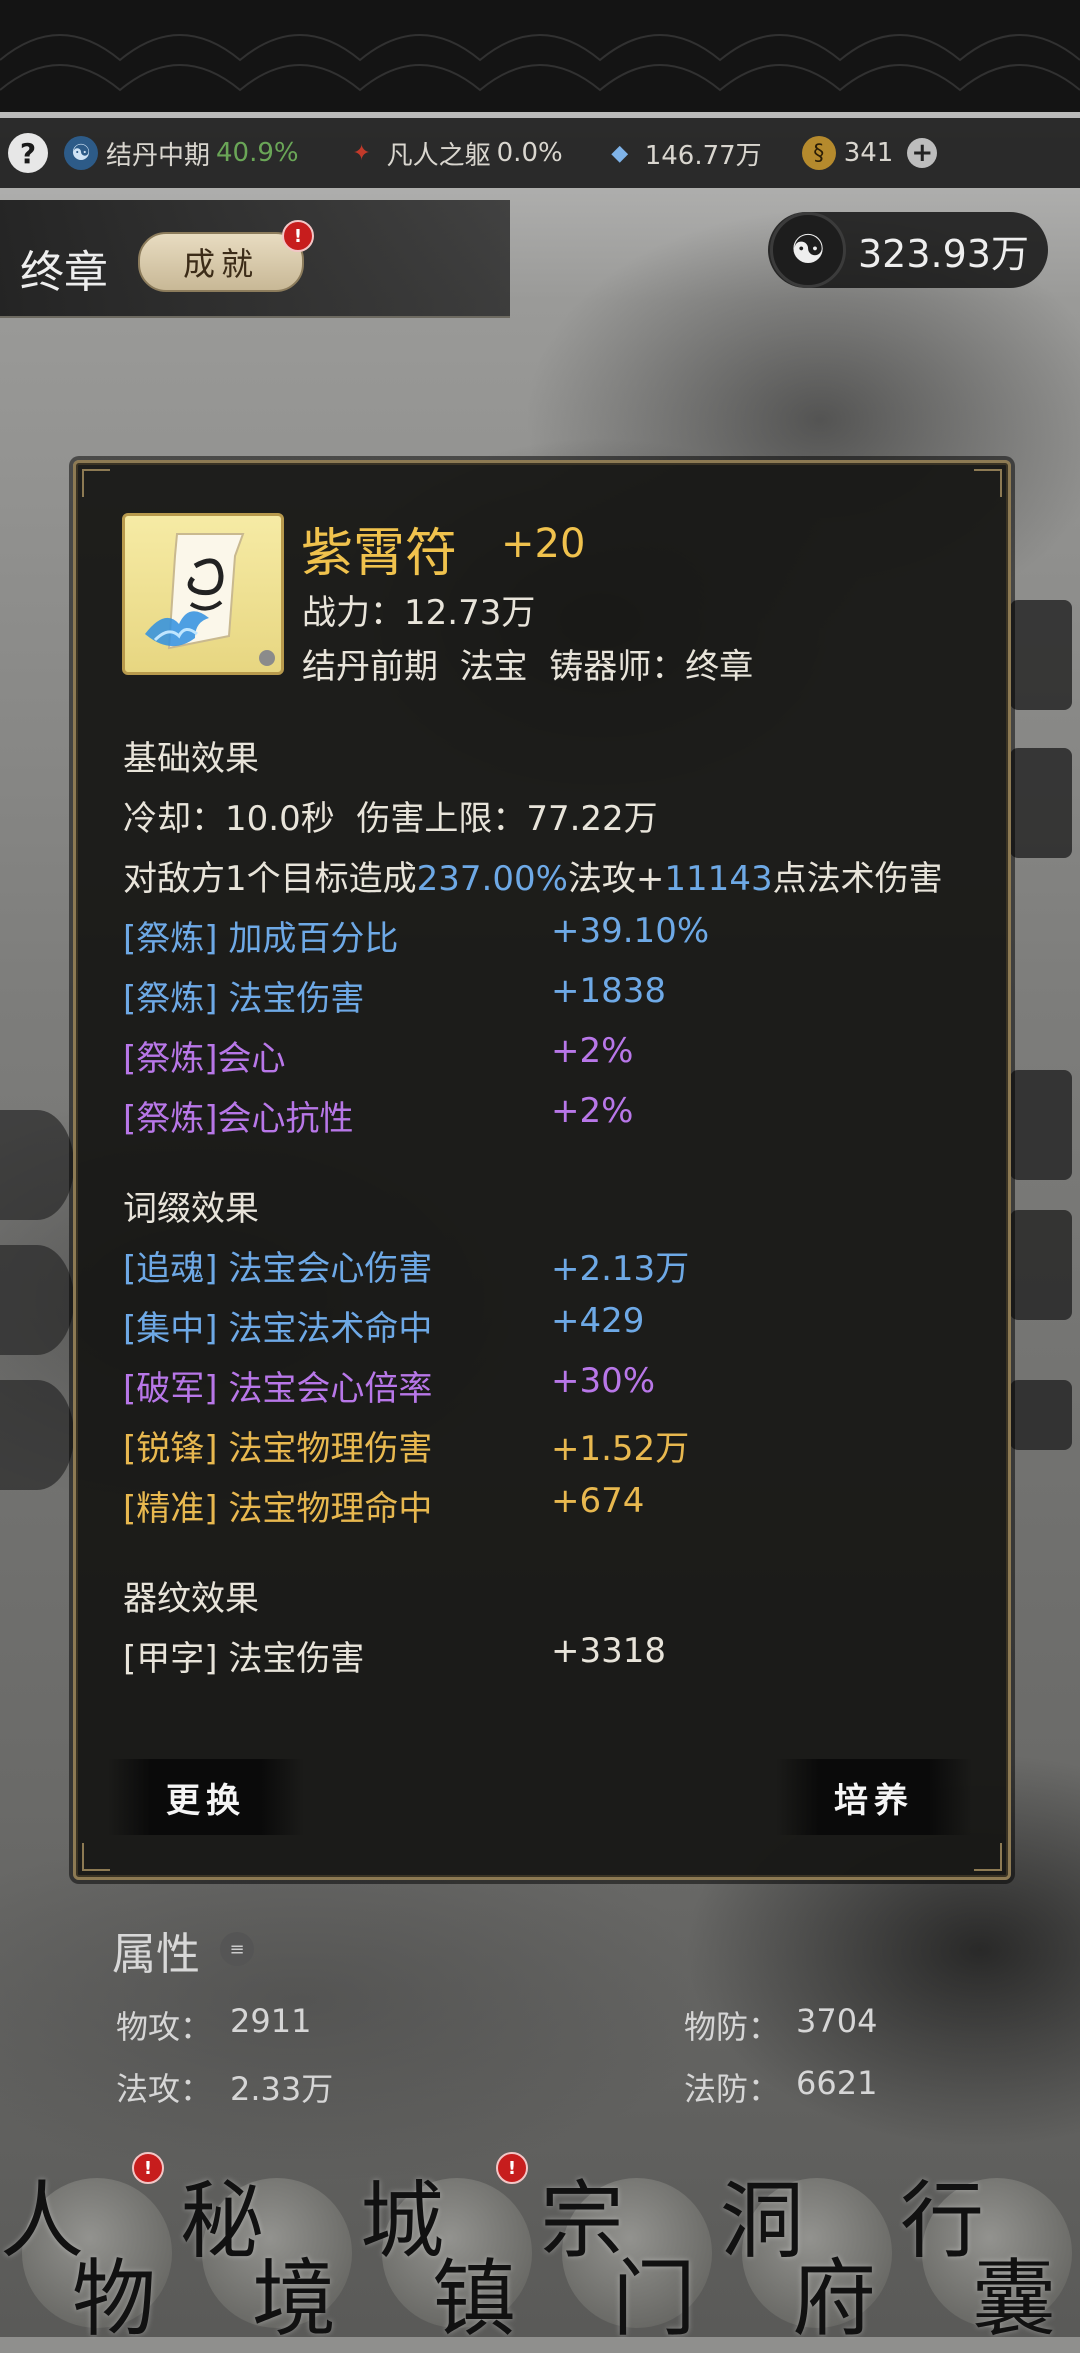  I want to click on gold-coin-icon: §, so click(818, 153).